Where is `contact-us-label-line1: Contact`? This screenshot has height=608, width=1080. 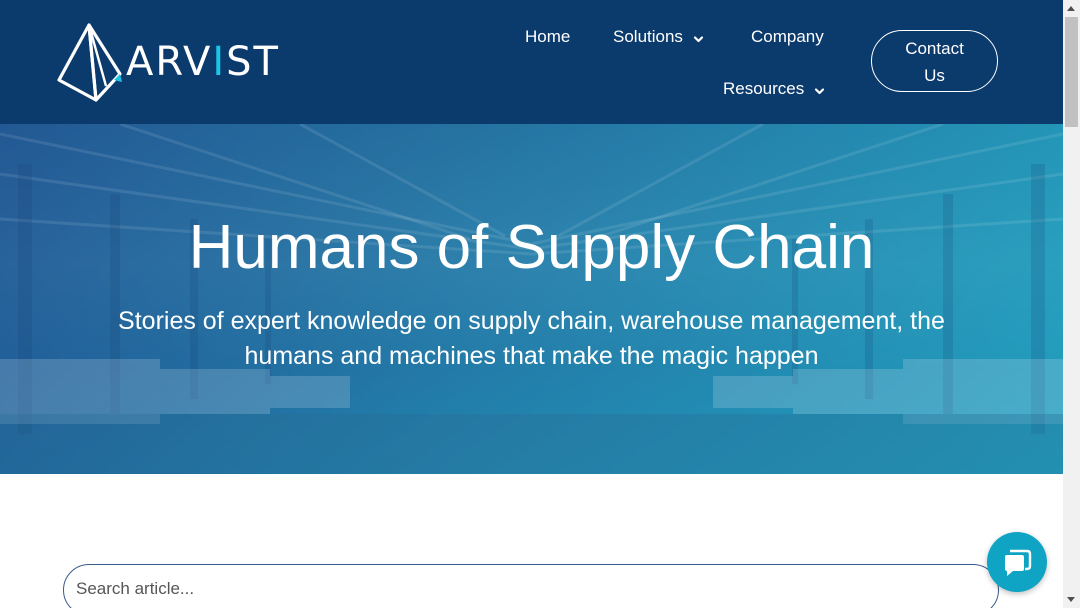 contact-us-label-line1: Contact is located at coordinates (934, 48).